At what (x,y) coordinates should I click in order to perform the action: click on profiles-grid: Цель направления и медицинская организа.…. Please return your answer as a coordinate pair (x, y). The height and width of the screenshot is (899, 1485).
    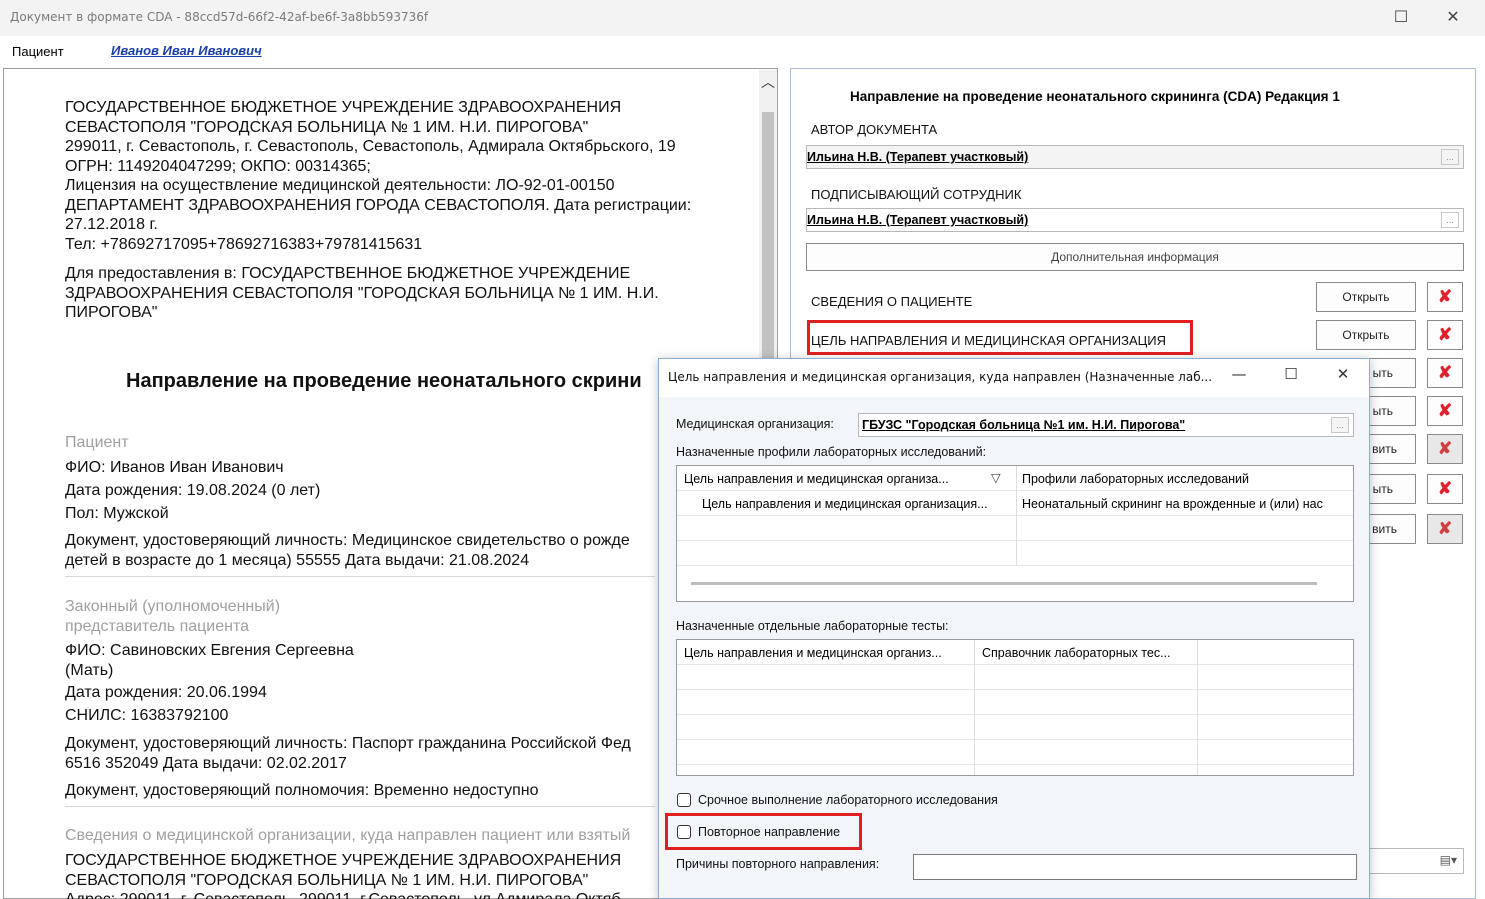
    Looking at the image, I should click on (1015, 533).